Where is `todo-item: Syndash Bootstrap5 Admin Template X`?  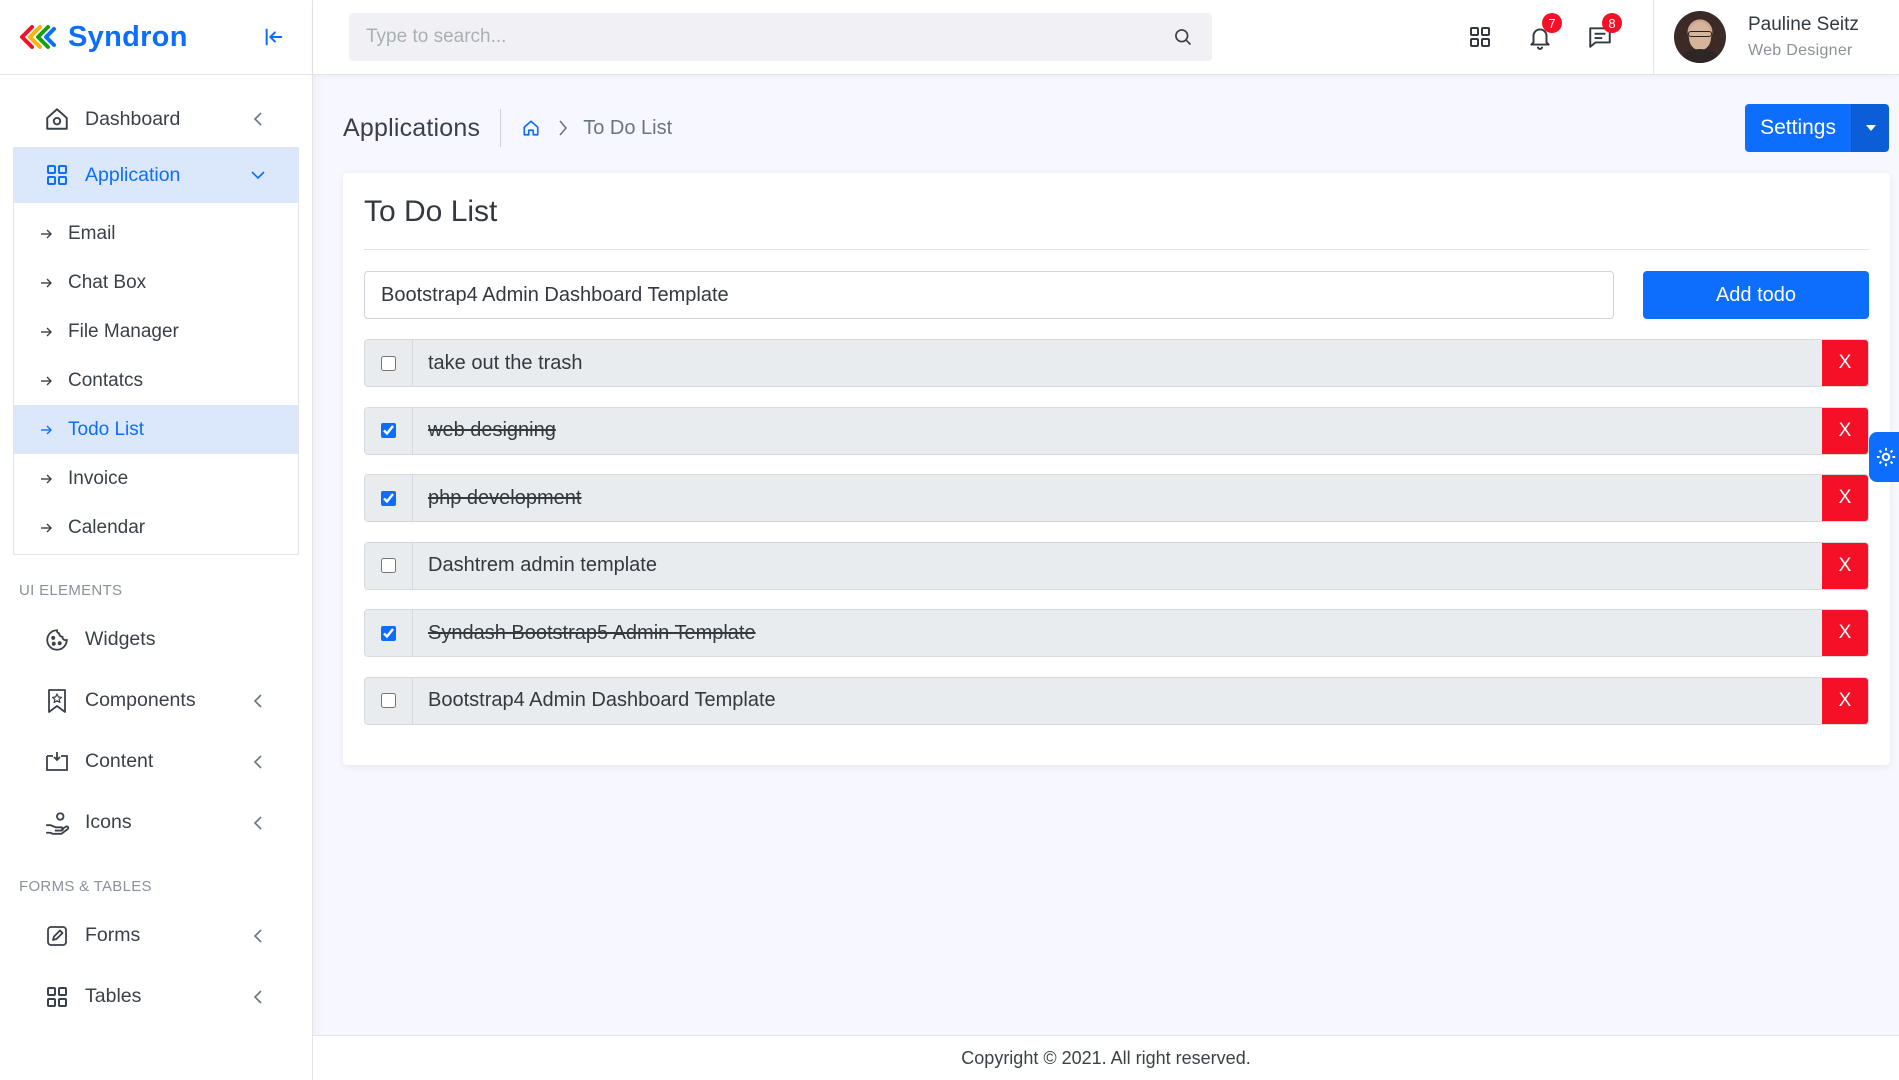
todo-item: Syndash Bootstrap5 Admin Template X is located at coordinates (1116, 633).